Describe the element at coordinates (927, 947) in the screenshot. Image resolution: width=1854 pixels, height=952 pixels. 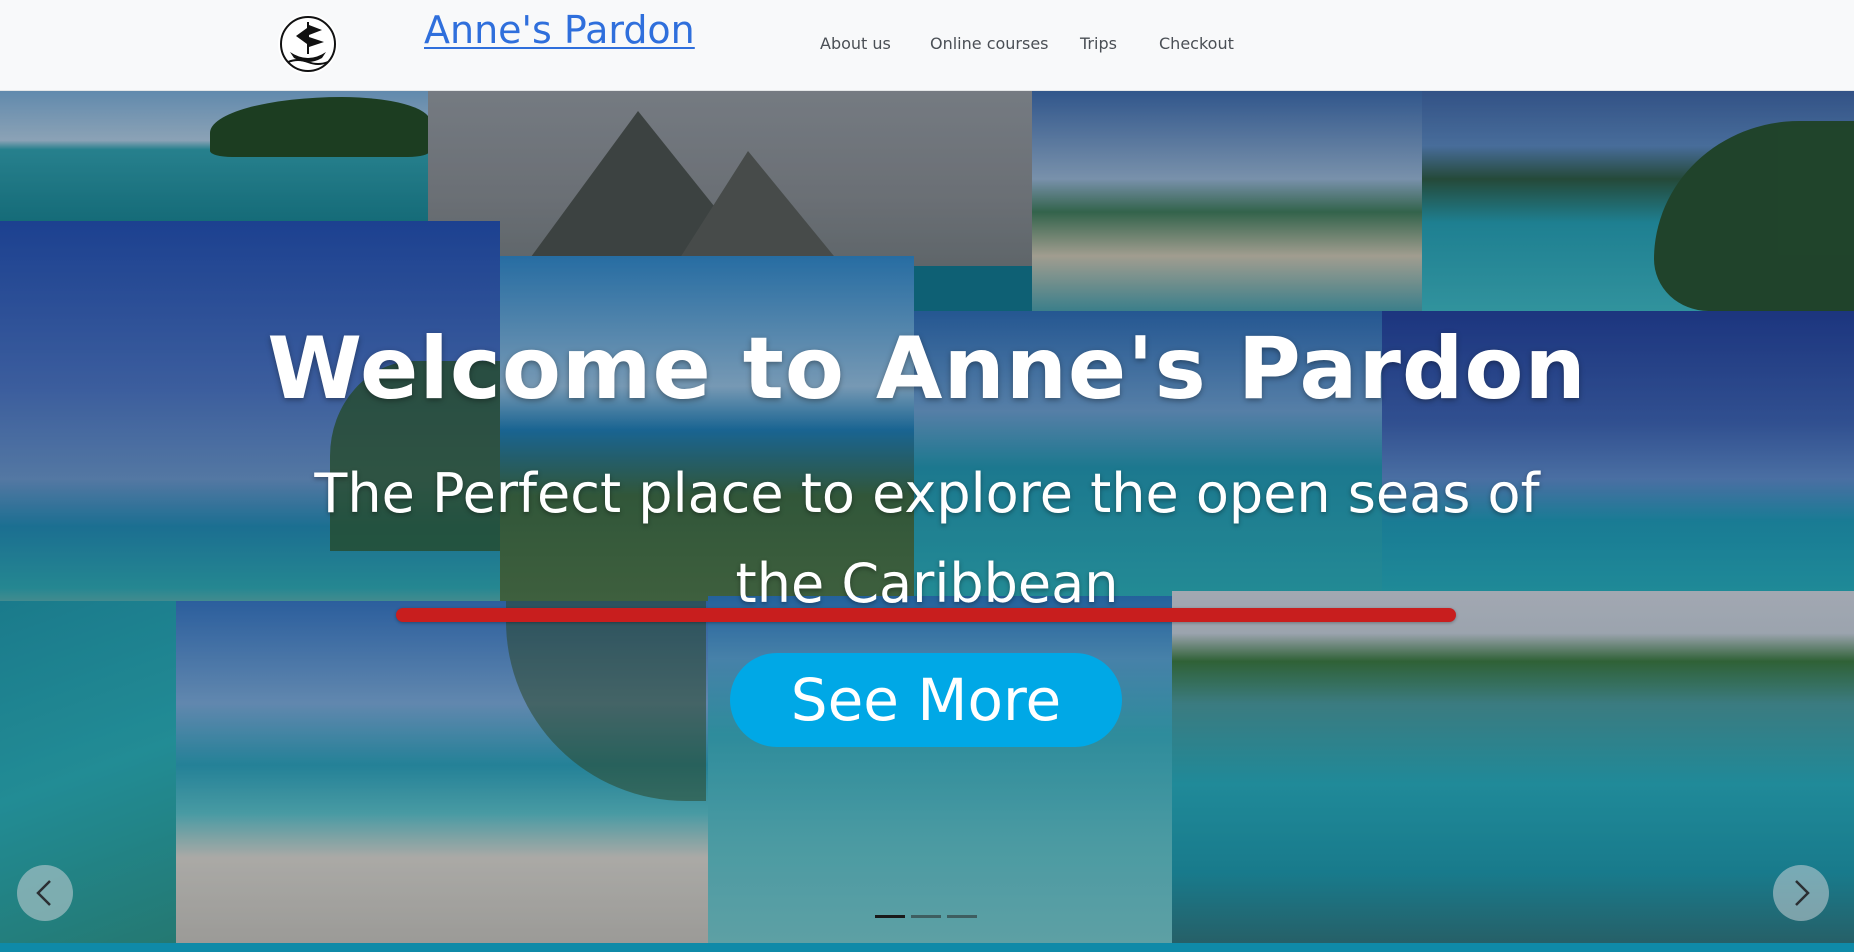
I see `section-bottom-strip` at that location.